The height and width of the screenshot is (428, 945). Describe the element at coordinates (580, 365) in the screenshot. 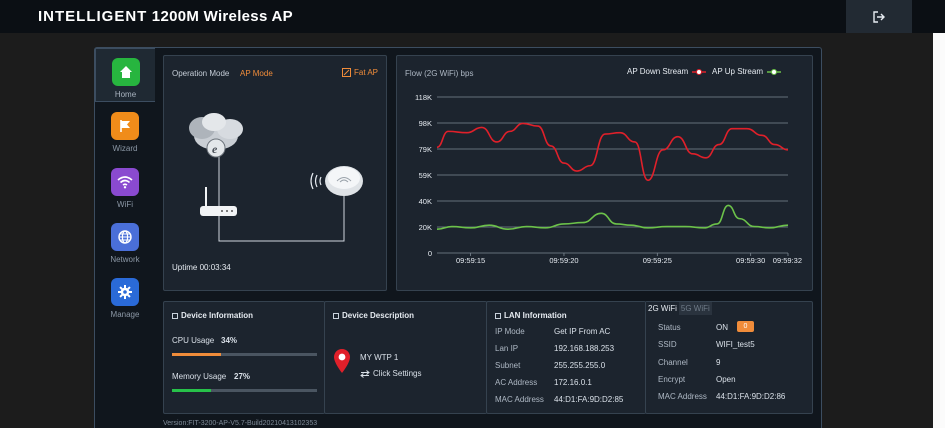

I see `lan-value: 255.255.255.0` at that location.